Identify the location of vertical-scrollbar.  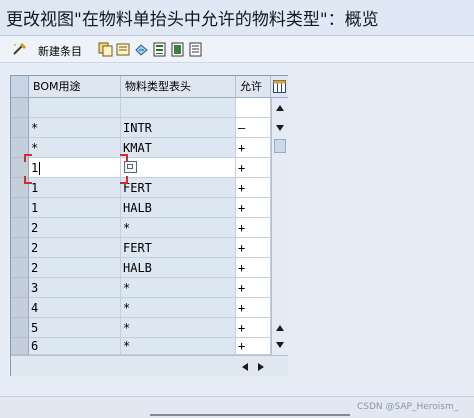
(279, 226).